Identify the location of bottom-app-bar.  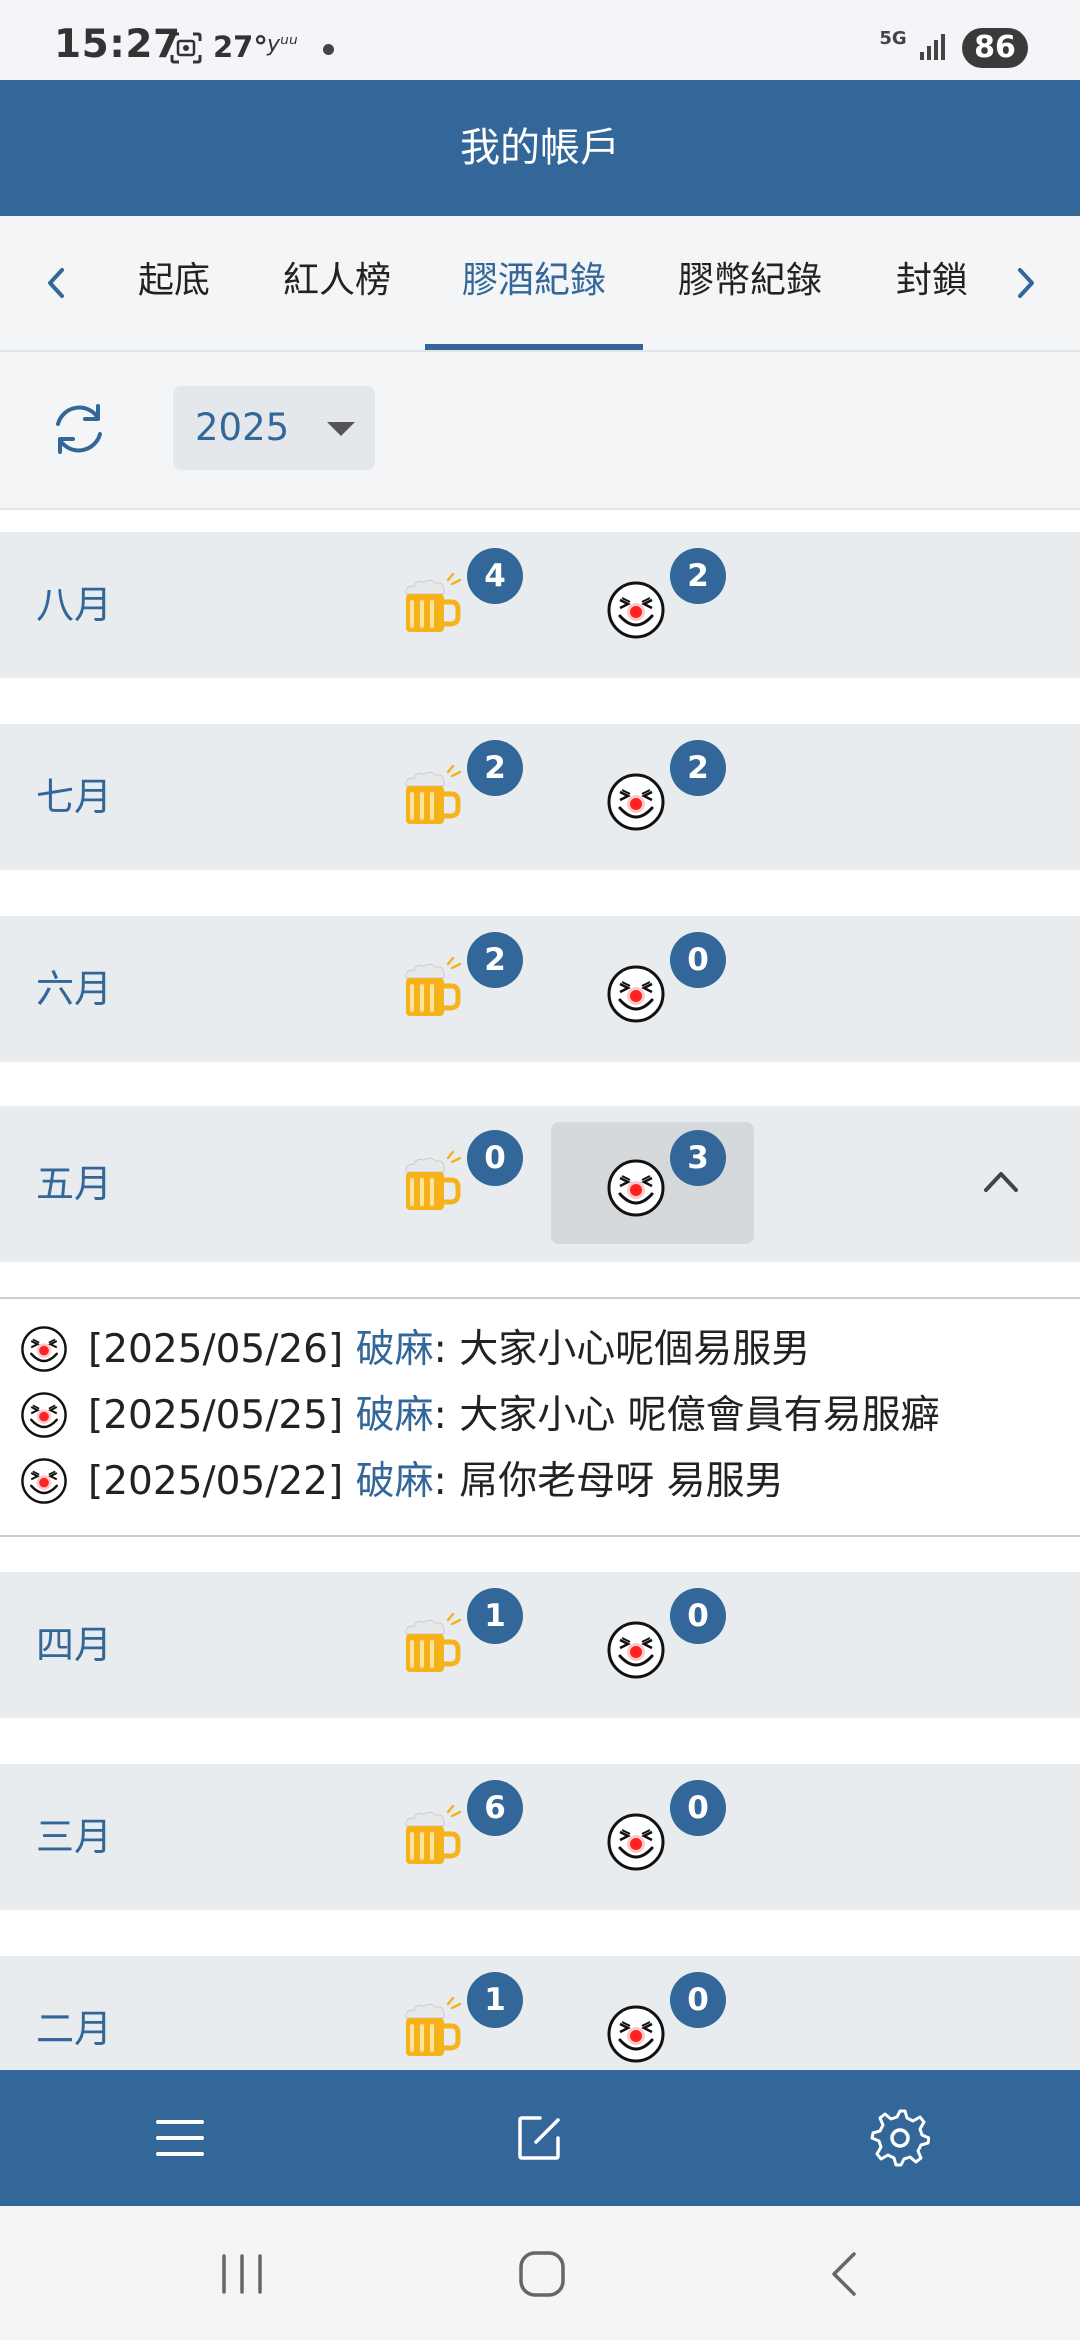
(540, 2138).